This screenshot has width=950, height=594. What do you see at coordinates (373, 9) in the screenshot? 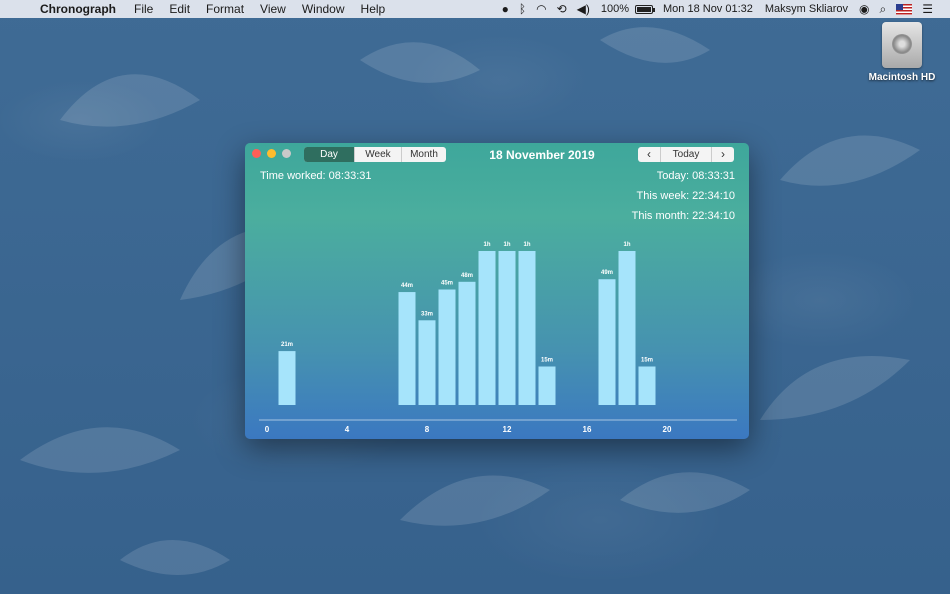
I see `menu-help: Help` at bounding box center [373, 9].